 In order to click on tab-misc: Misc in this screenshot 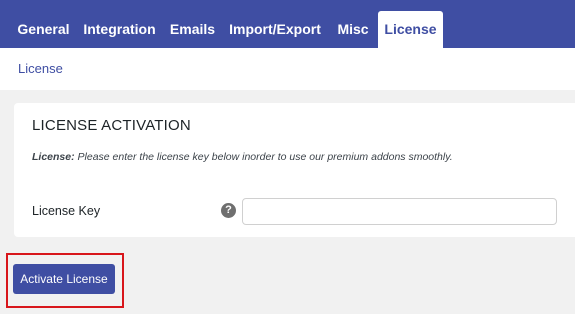, I will do `click(353, 29)`.